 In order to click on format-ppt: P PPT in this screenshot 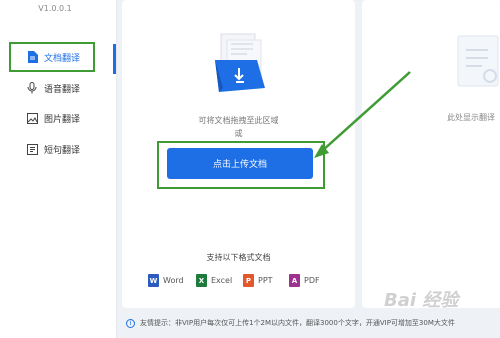, I will do `click(258, 280)`.